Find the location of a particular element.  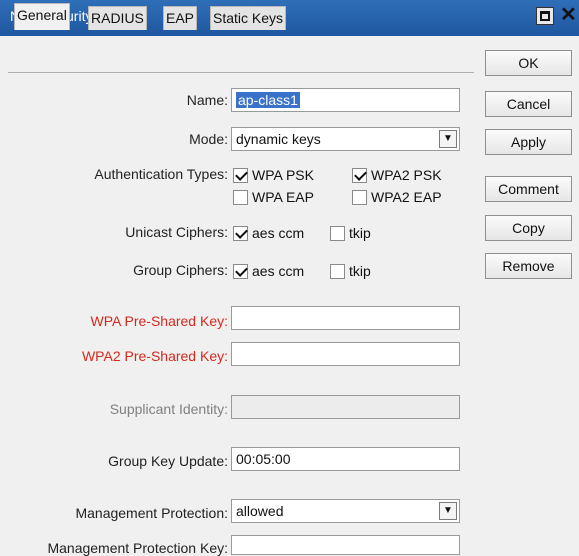

cancel-button: Cancel is located at coordinates (528, 104).